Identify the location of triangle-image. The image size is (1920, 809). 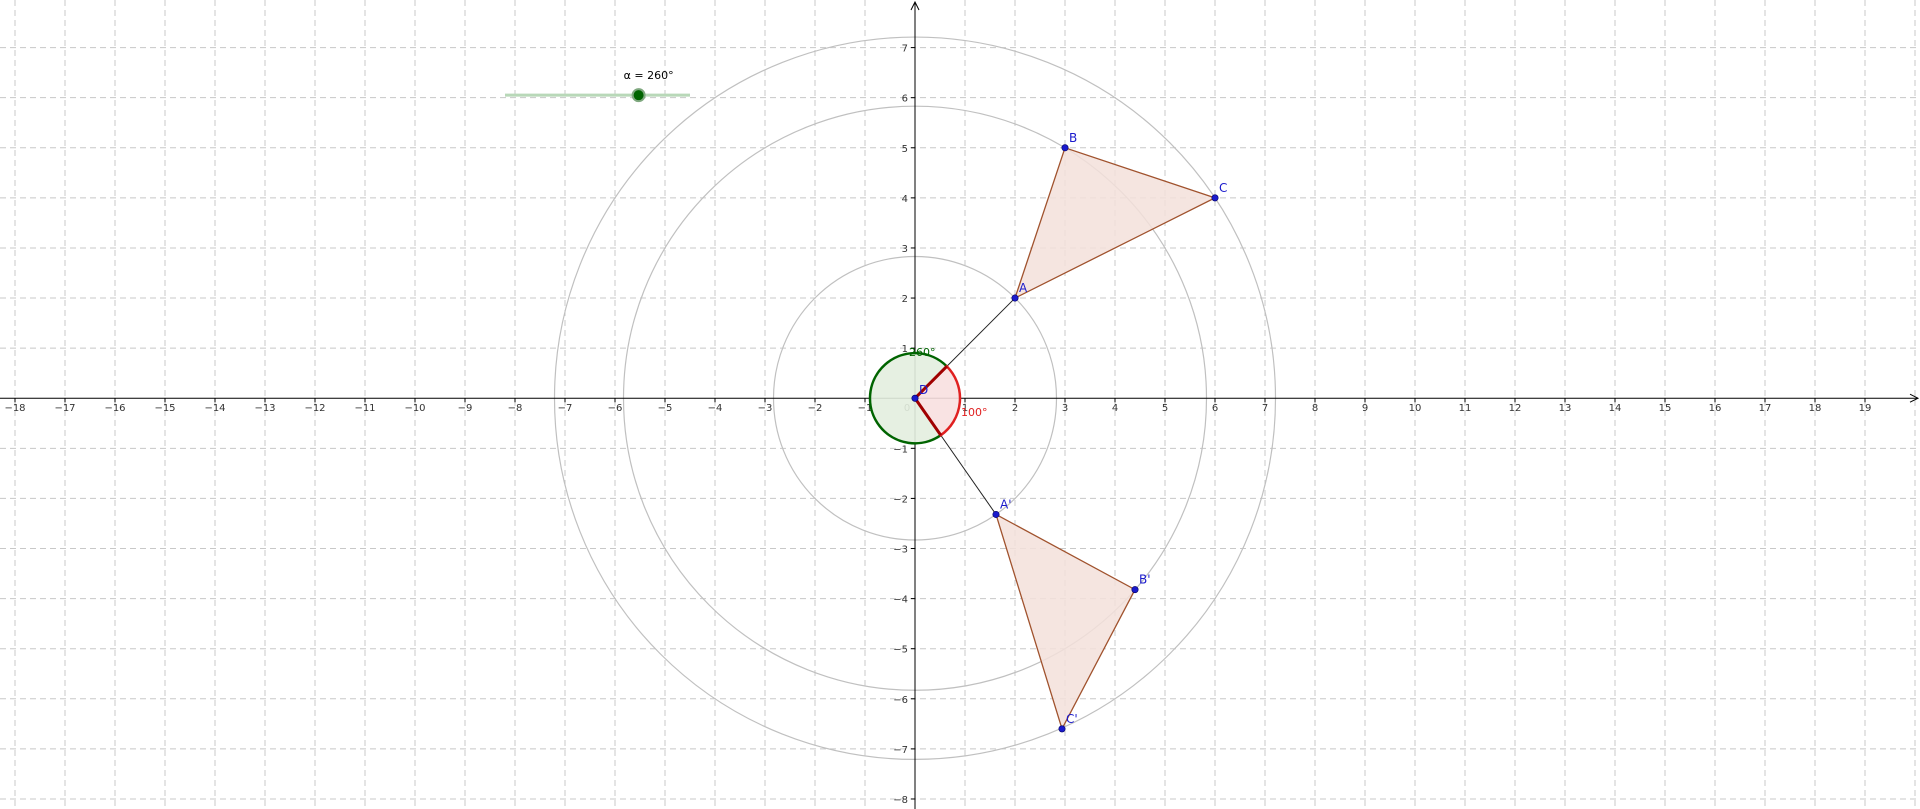
(1065, 622).